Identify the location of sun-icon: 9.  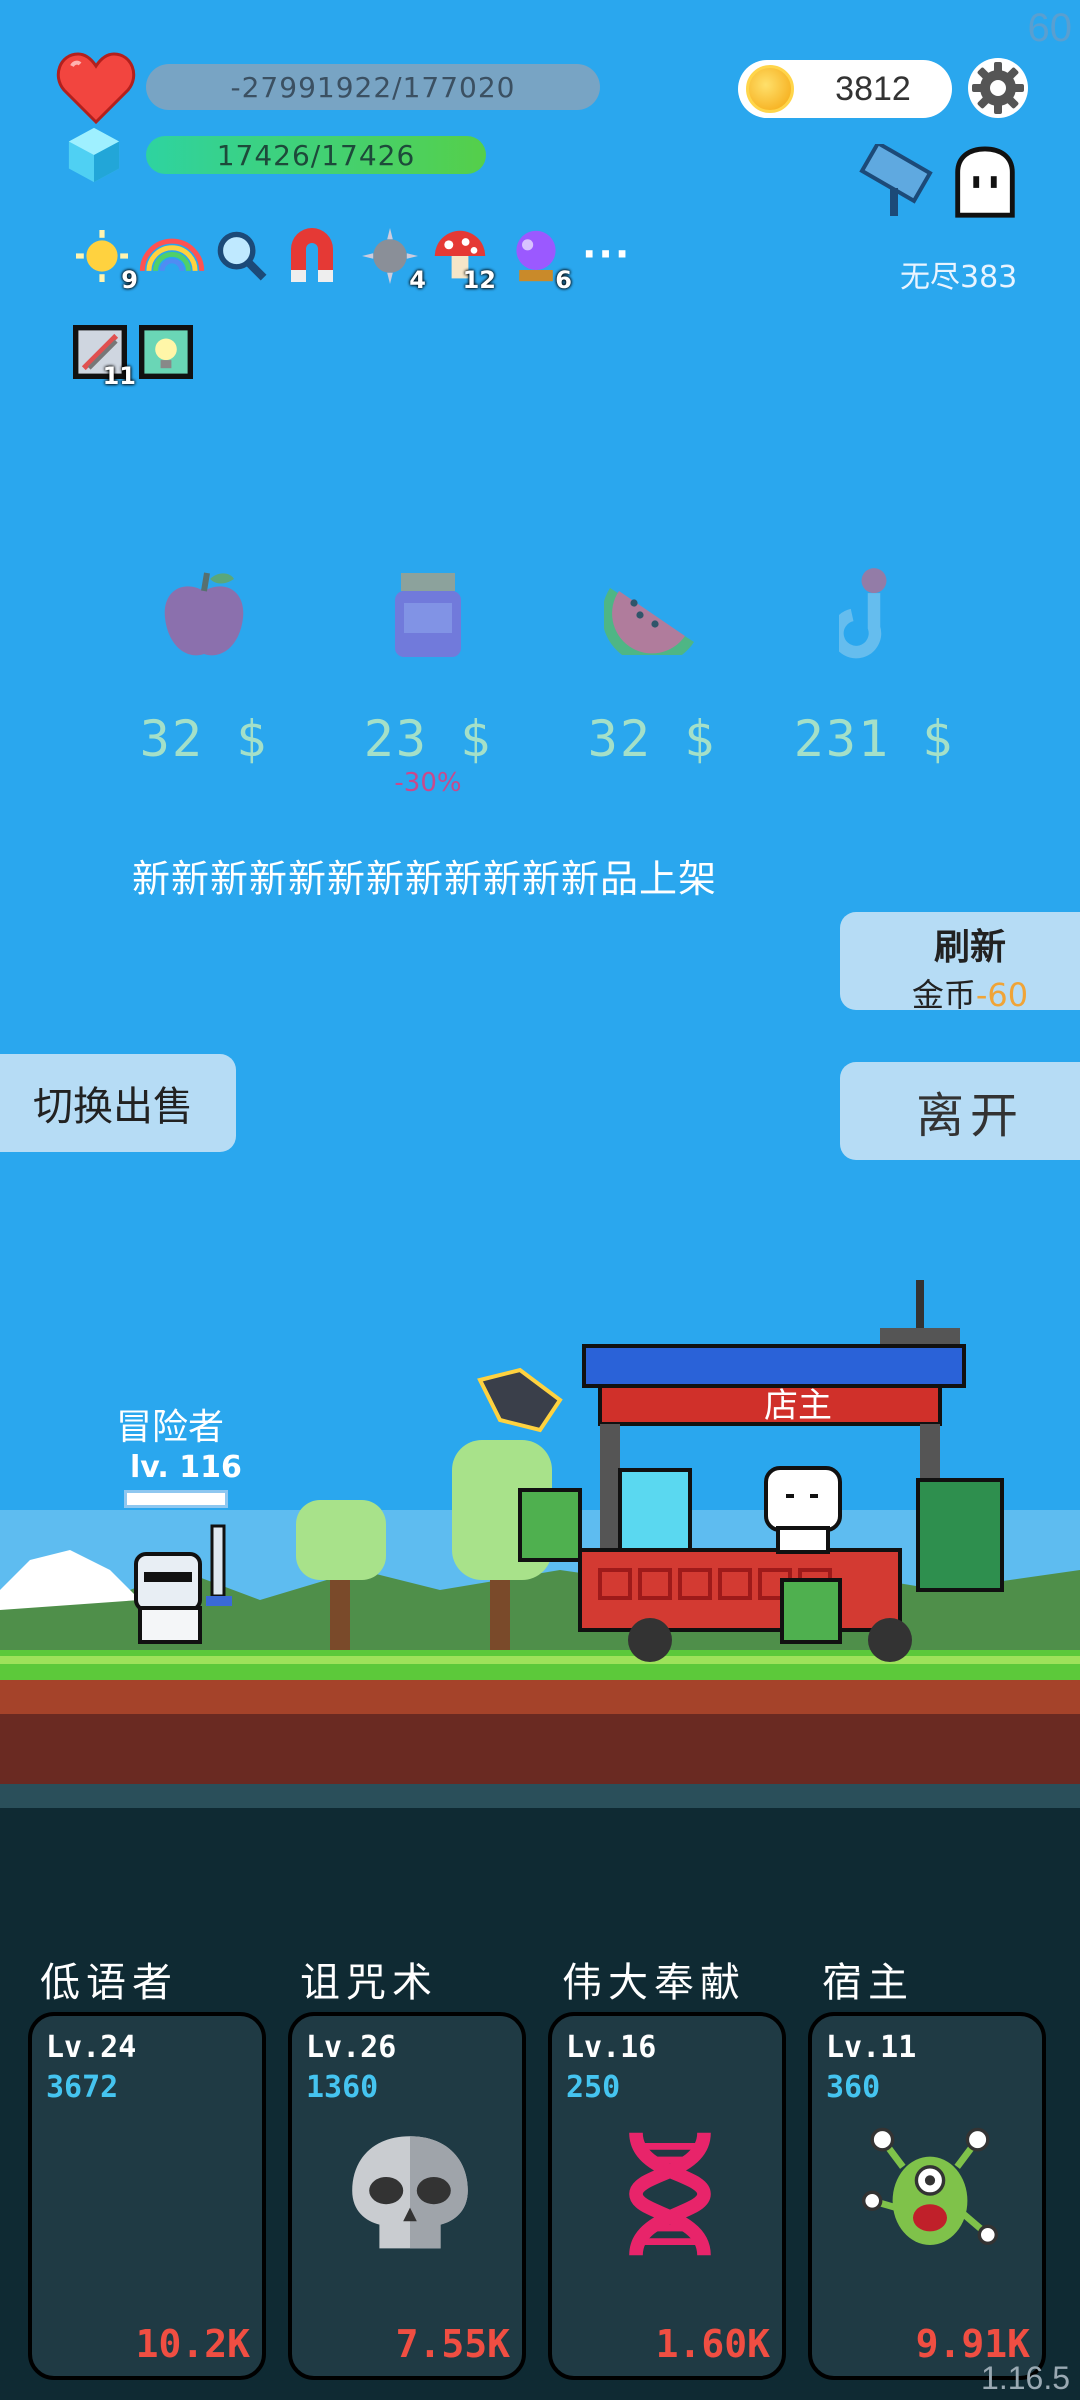
(105, 260).